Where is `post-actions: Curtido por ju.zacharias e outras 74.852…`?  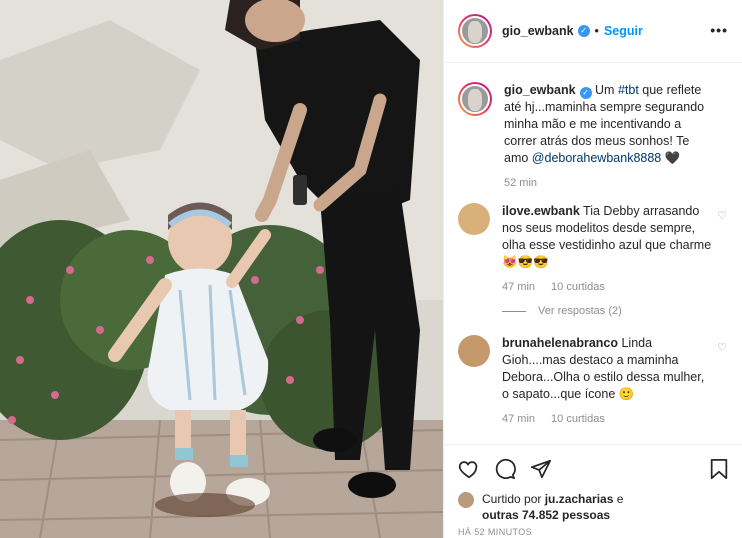
post-actions: Curtido por ju.zacharias e outras 74.852… is located at coordinates (593, 491).